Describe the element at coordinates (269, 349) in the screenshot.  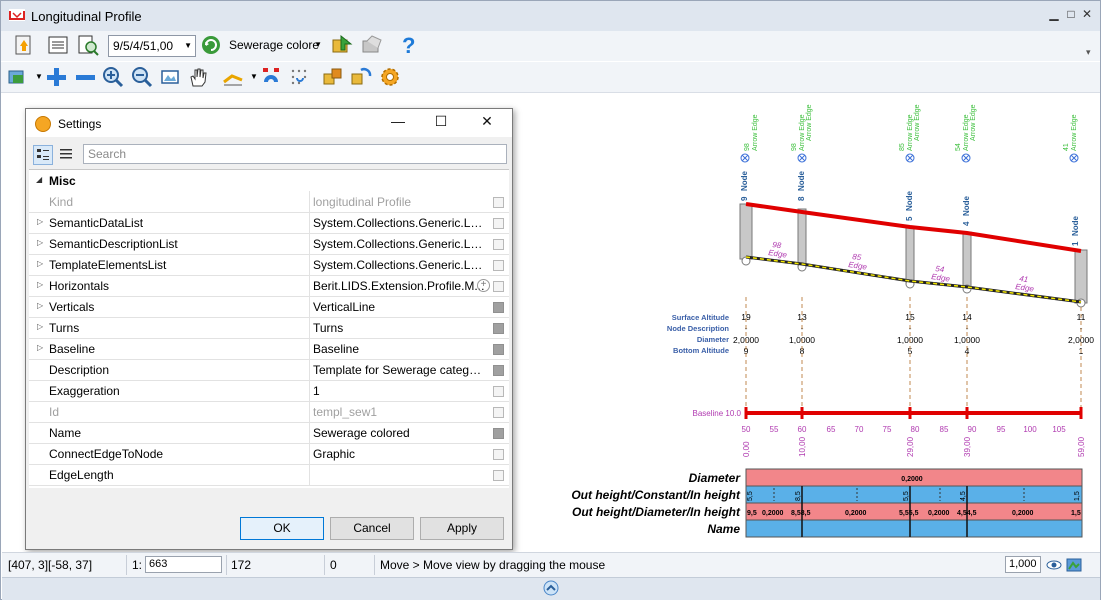
I see `property-row: ▷ Baseline Baseline` at that location.